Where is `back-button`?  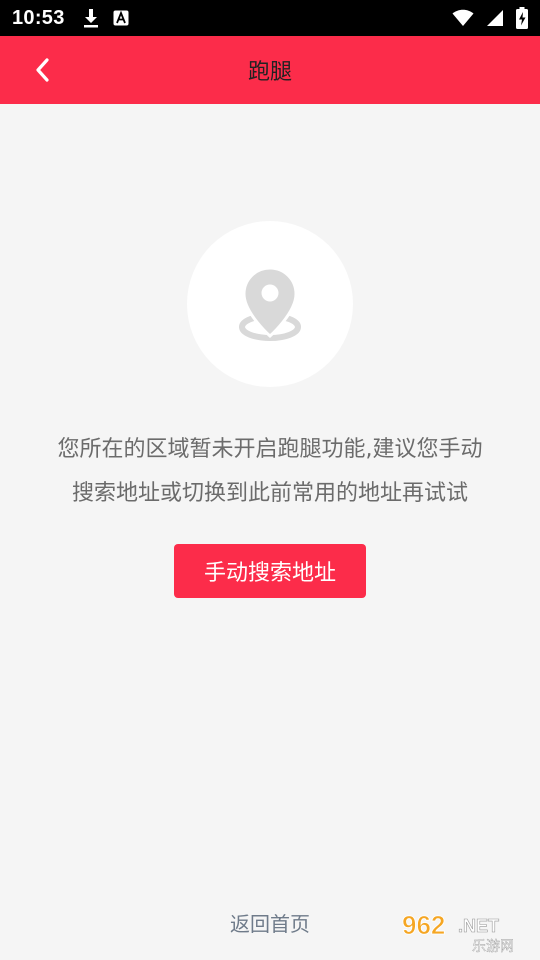
back-button is located at coordinates (42, 70).